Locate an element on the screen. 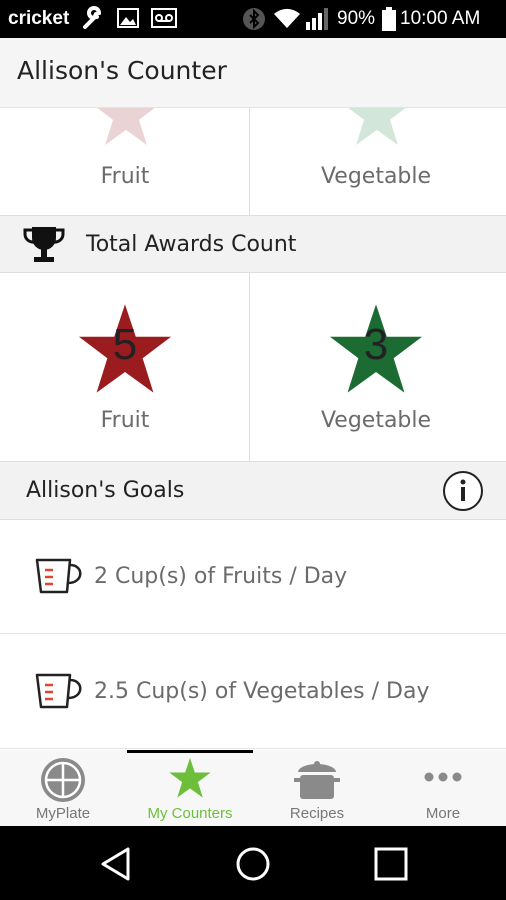 This screenshot has width=506, height=900. previous-vegetable-award: Vegetable is located at coordinates (376, 161).